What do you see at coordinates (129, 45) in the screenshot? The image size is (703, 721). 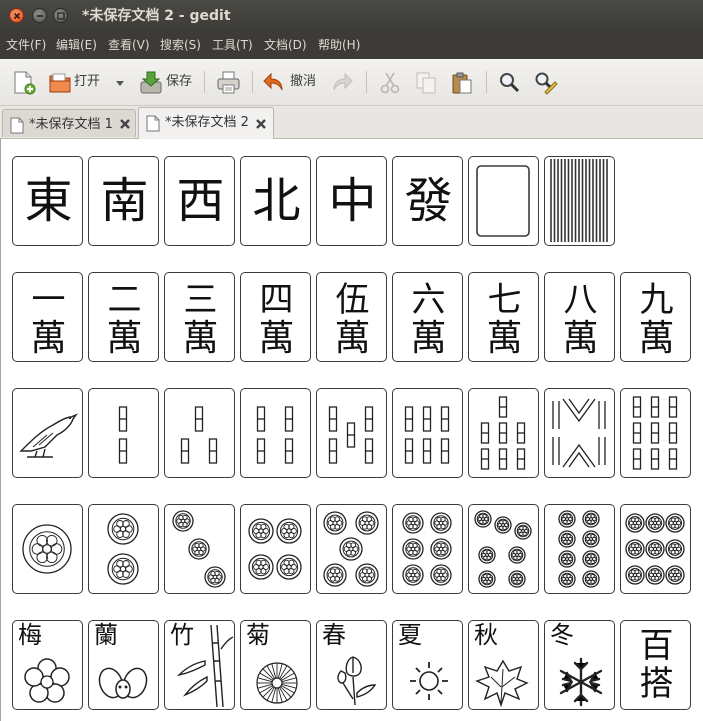 I see `menu-view: 查看(V)` at bounding box center [129, 45].